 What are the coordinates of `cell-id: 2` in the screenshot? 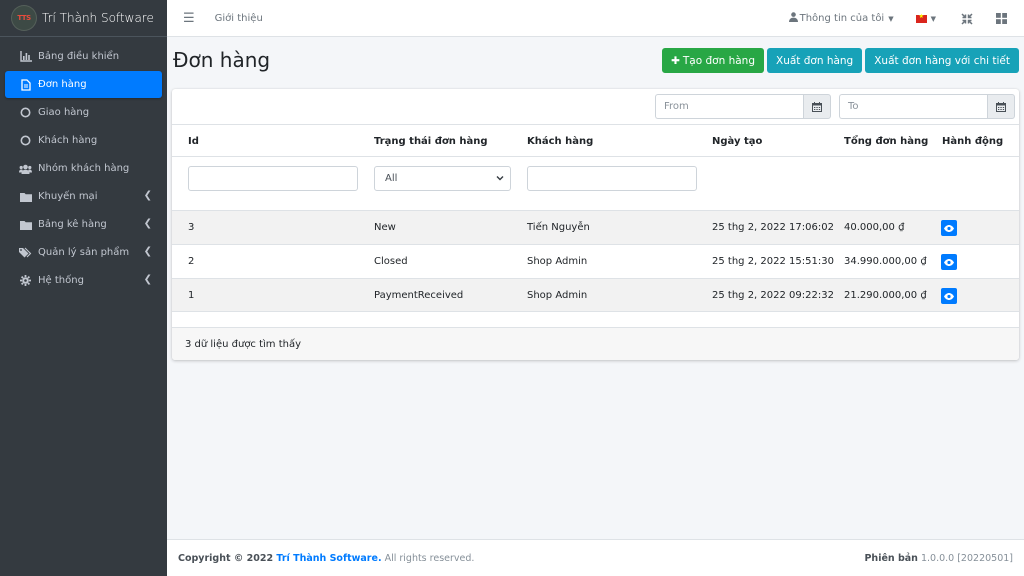 It's located at (191, 261).